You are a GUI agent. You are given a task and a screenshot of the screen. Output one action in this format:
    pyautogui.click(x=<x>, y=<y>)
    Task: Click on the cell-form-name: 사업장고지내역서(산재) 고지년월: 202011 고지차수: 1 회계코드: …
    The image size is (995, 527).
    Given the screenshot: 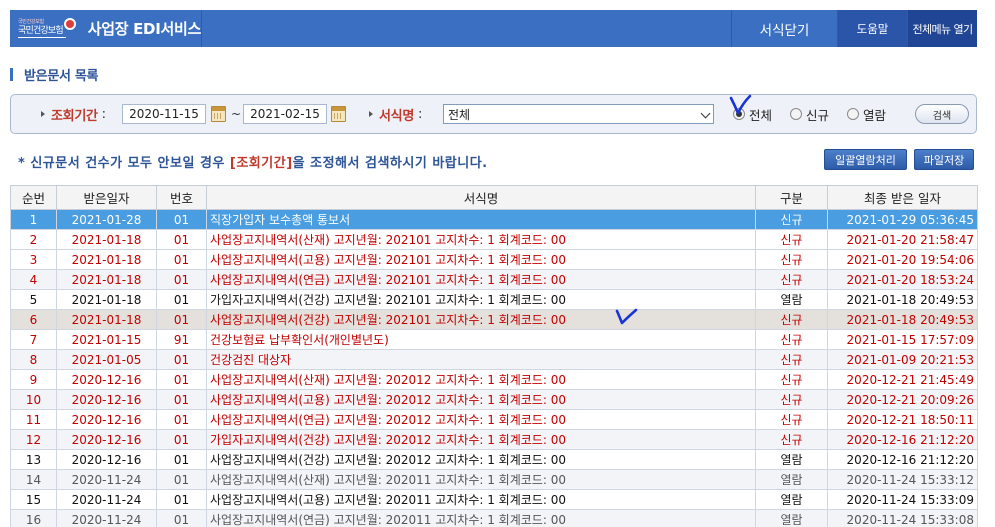 What is the action you would take?
    pyautogui.click(x=481, y=479)
    